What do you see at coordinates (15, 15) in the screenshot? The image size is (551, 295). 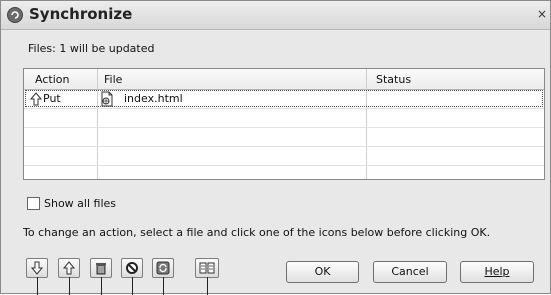 I see `dreamweaver-icon` at bounding box center [15, 15].